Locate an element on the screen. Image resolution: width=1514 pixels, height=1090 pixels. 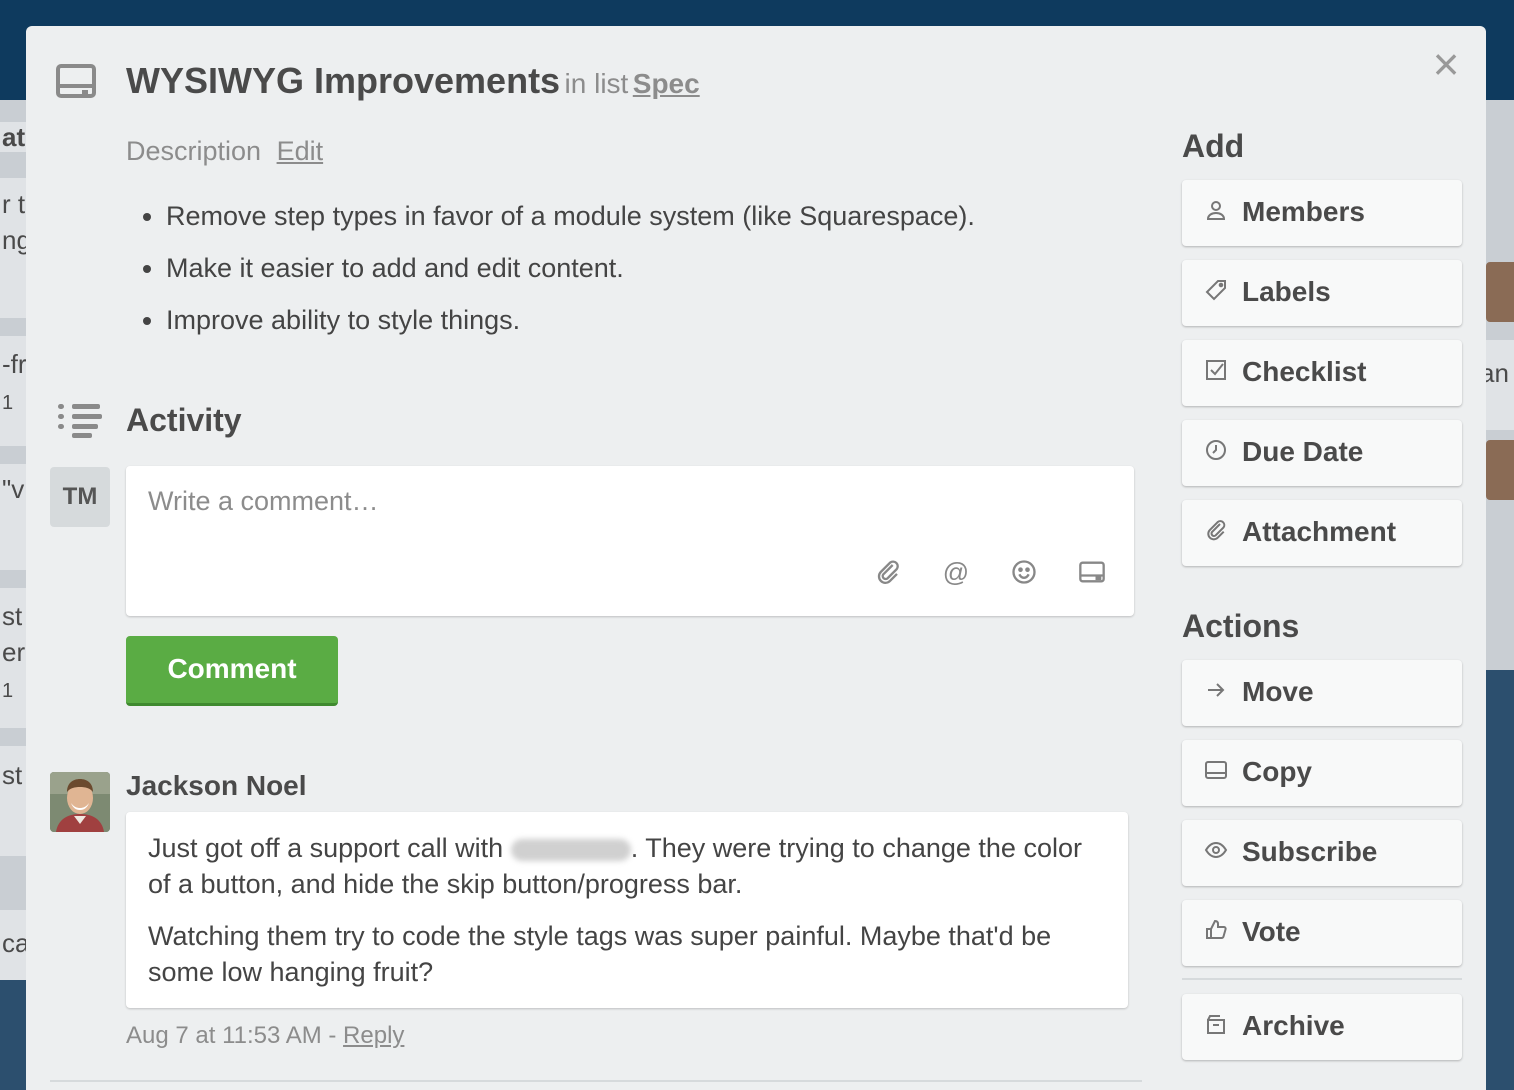
tag-icon is located at coordinates (1216, 292).